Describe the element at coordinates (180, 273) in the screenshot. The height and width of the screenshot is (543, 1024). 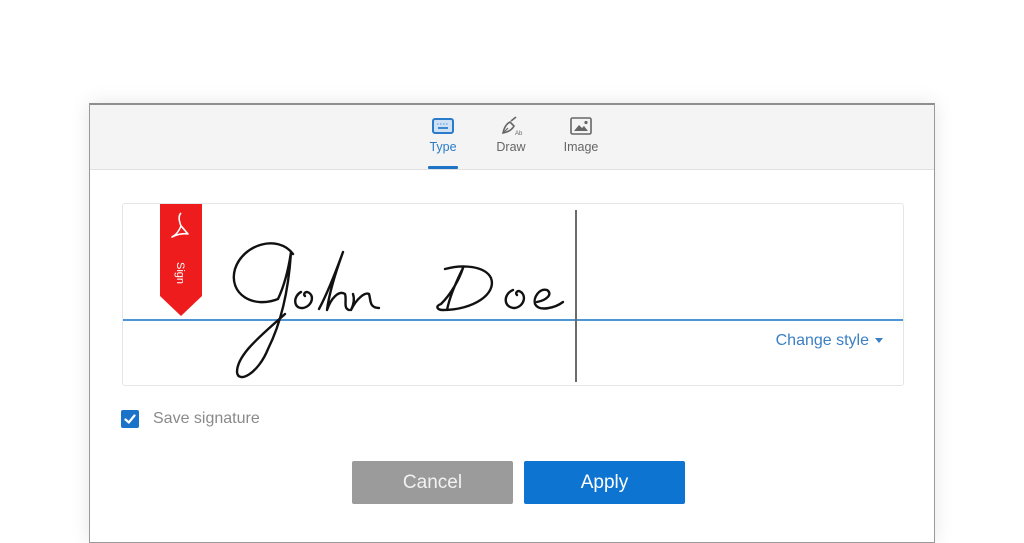
I see `sign-tag-label: Sign` at that location.